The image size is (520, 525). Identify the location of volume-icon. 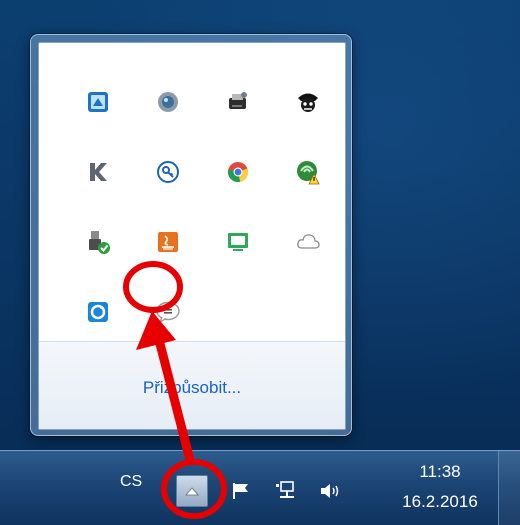
(330, 491).